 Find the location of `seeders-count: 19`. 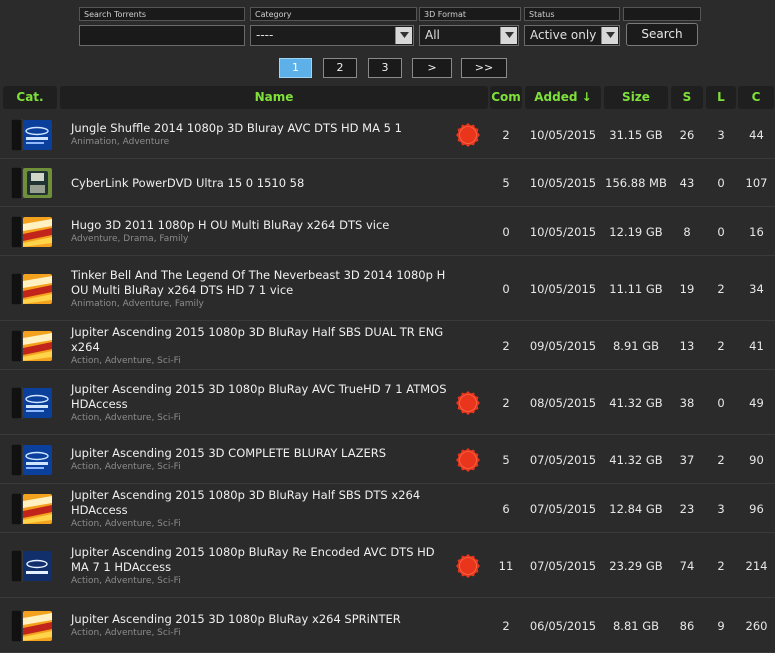

seeders-count: 19 is located at coordinates (687, 289).